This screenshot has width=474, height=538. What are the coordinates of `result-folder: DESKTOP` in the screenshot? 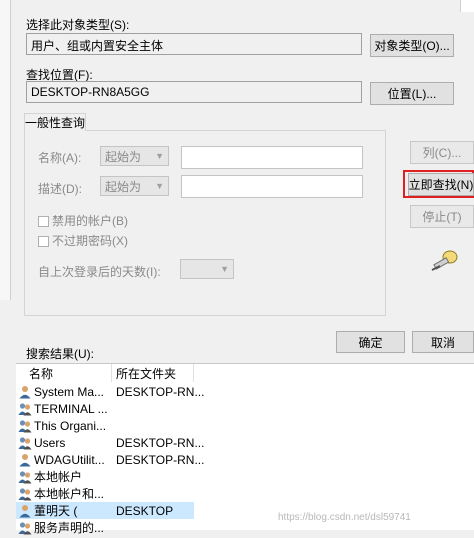 It's located at (145, 510).